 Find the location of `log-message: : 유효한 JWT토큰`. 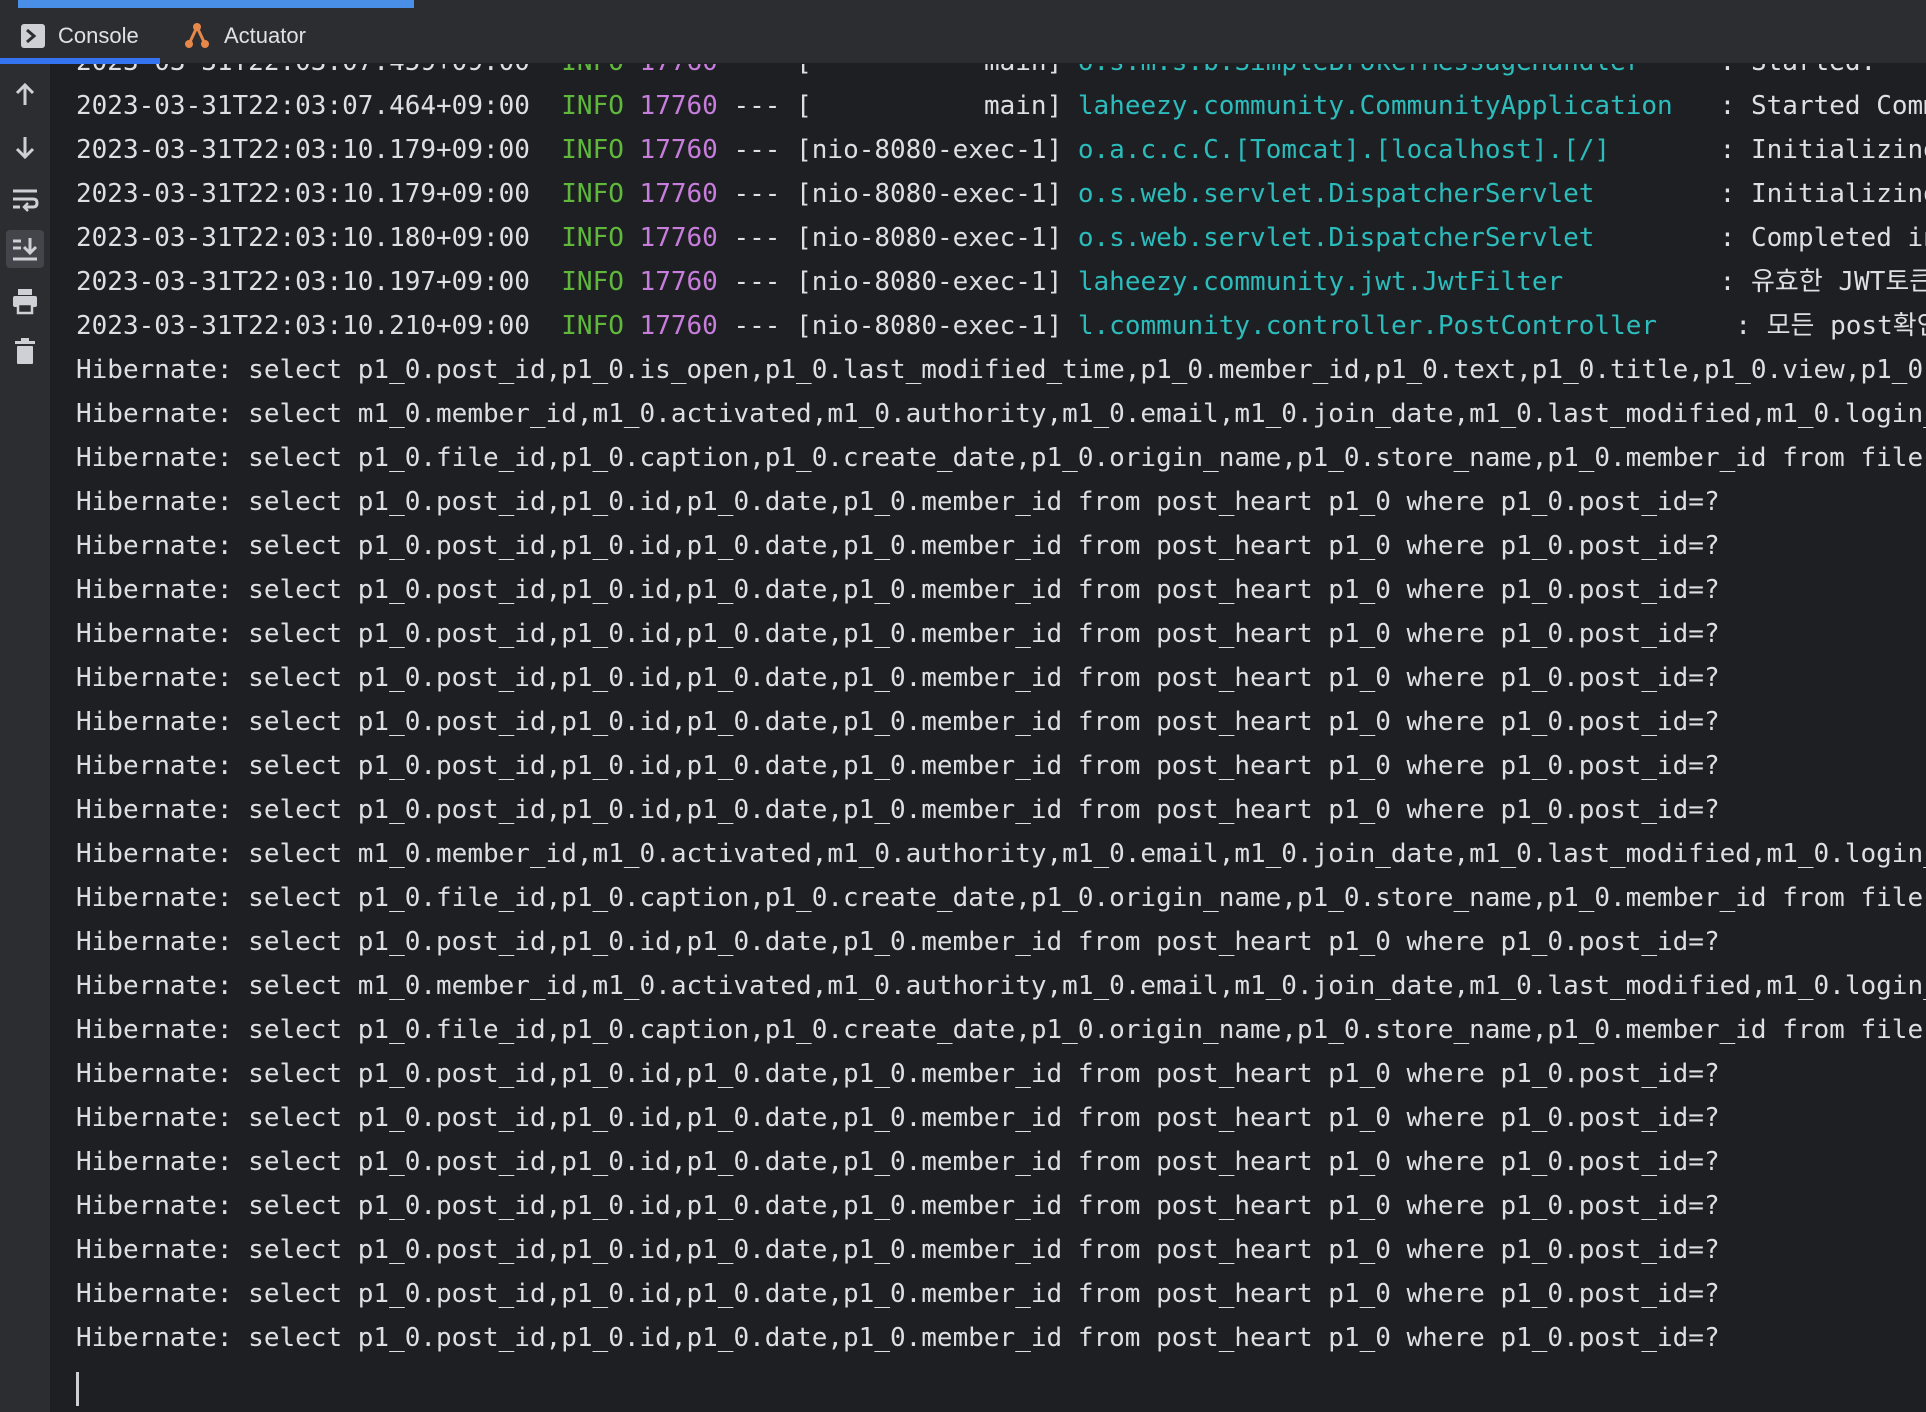

log-message: : 유효한 JWT토큰 is located at coordinates (1822, 282).